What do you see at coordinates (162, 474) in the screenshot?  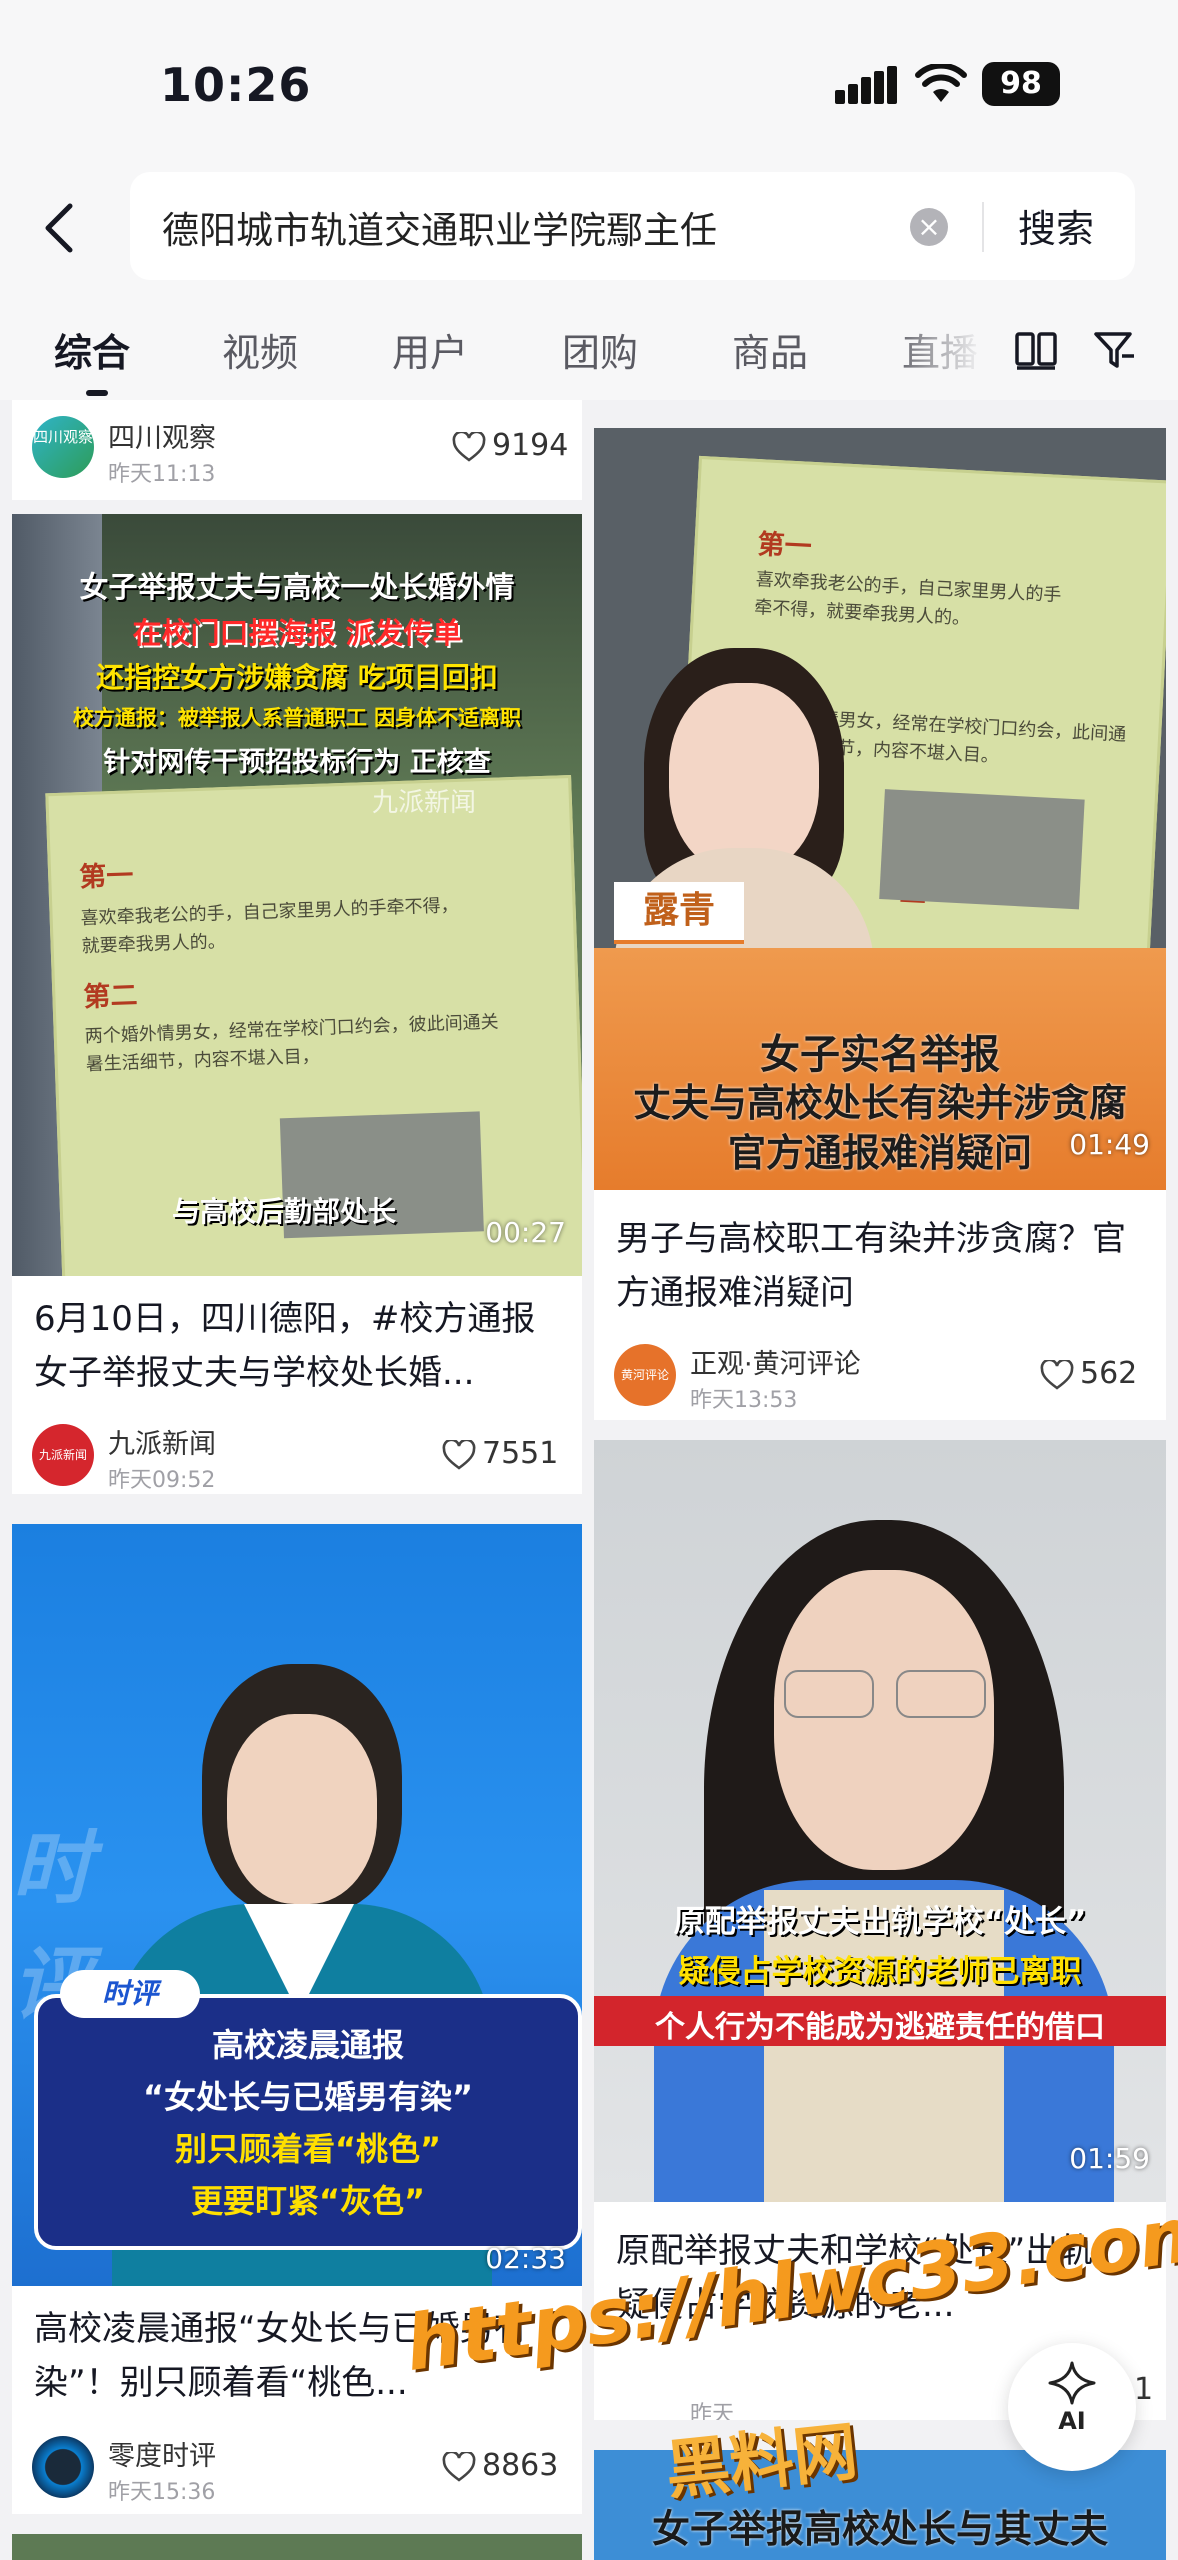 I see `post-time: 昨天11:13` at bounding box center [162, 474].